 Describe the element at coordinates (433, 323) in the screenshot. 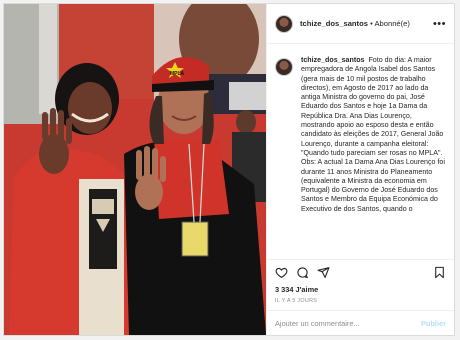

I see `publish-button: Publier` at that location.